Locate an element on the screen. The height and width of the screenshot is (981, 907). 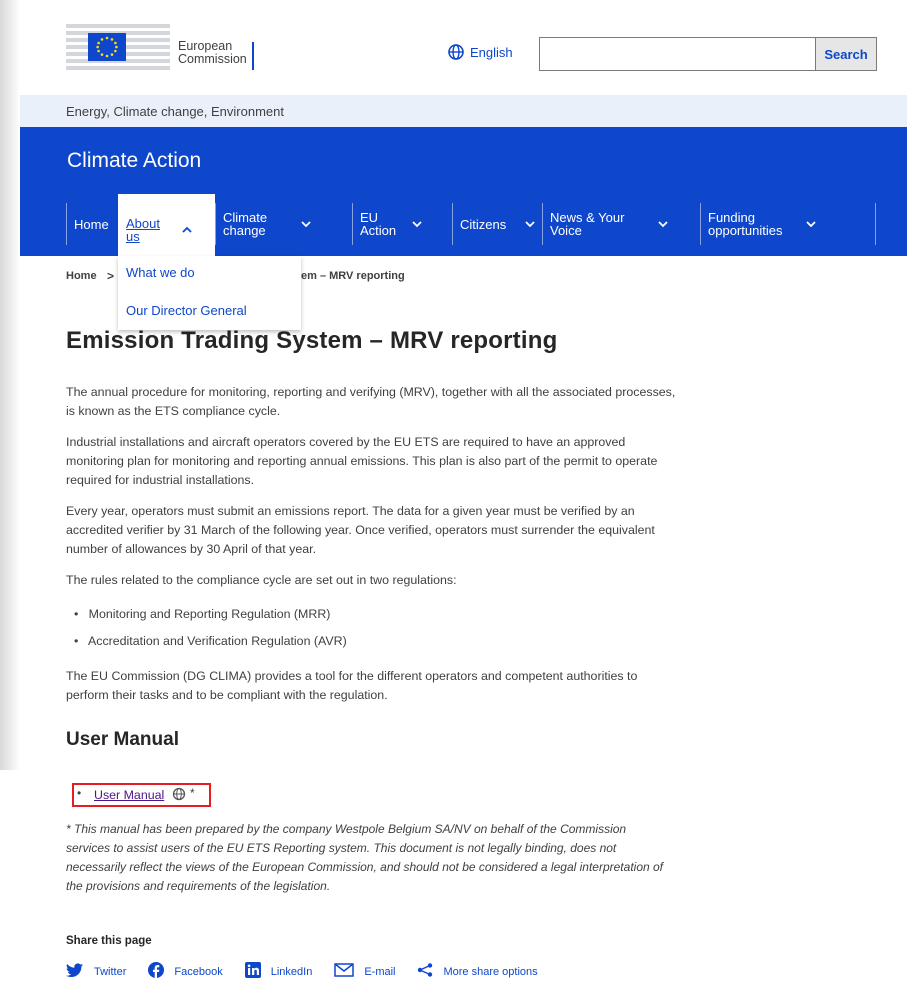
share-facebook: Facebook is located at coordinates (185, 971).